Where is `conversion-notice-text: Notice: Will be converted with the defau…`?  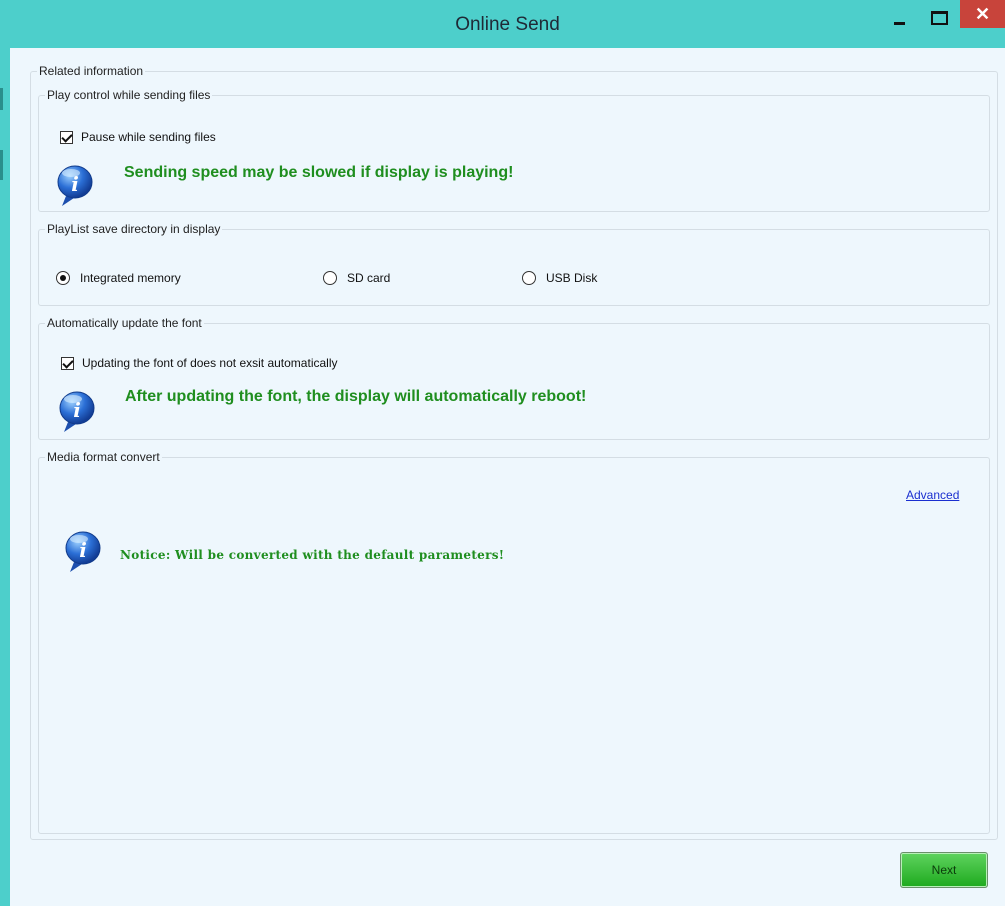 conversion-notice-text: Notice: Will be converted with the defau… is located at coordinates (312, 555).